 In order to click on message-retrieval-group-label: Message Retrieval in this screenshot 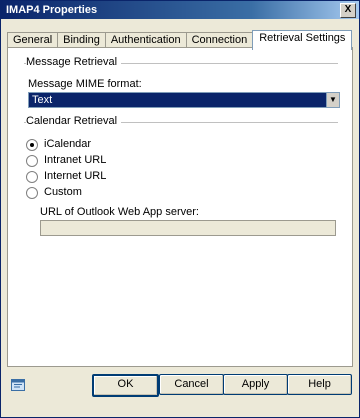, I will do `click(74, 62)`.